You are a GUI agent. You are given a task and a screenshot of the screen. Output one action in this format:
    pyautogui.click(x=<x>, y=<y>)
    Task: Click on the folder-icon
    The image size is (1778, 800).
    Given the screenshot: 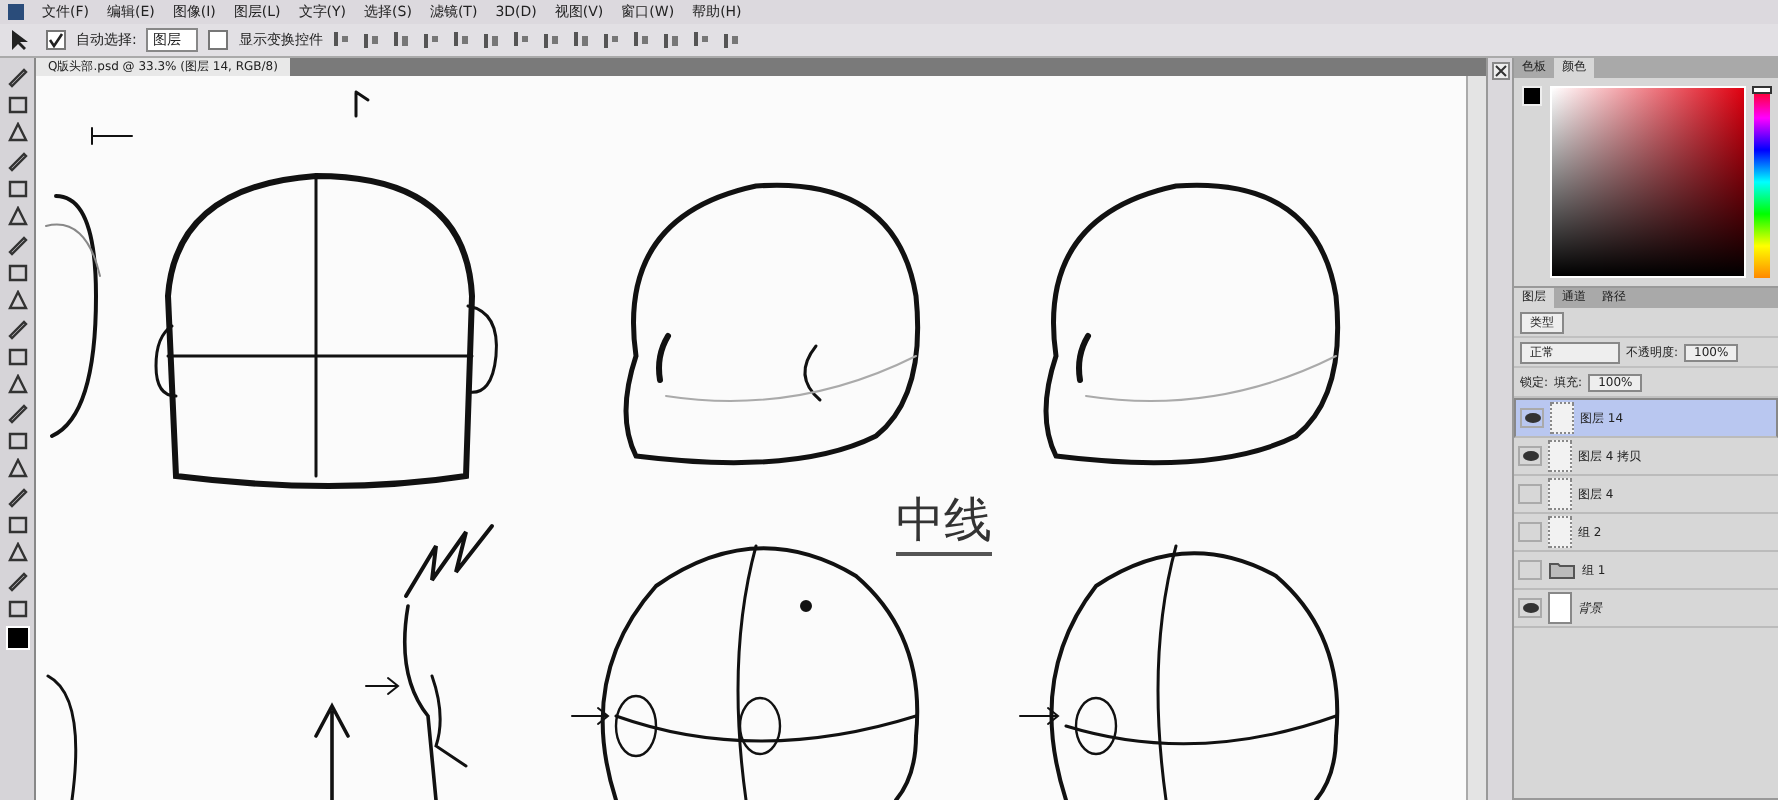 What is the action you would take?
    pyautogui.click(x=1562, y=570)
    